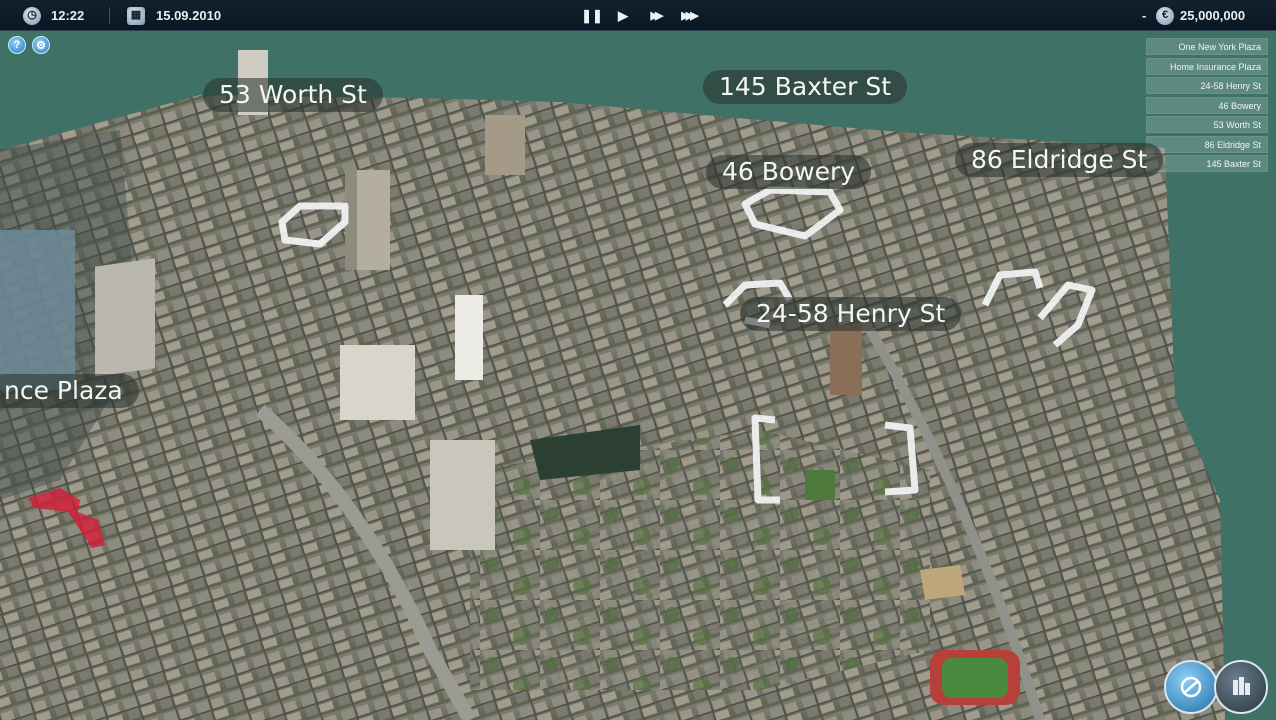 The image size is (1276, 720). I want to click on menu-button, so click(1241, 687).